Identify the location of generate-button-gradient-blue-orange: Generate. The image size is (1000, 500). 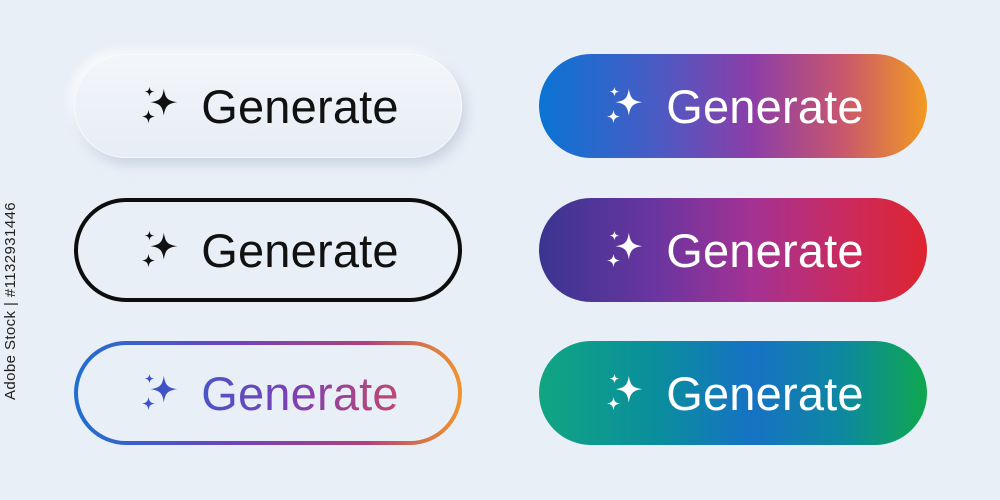
(733, 106).